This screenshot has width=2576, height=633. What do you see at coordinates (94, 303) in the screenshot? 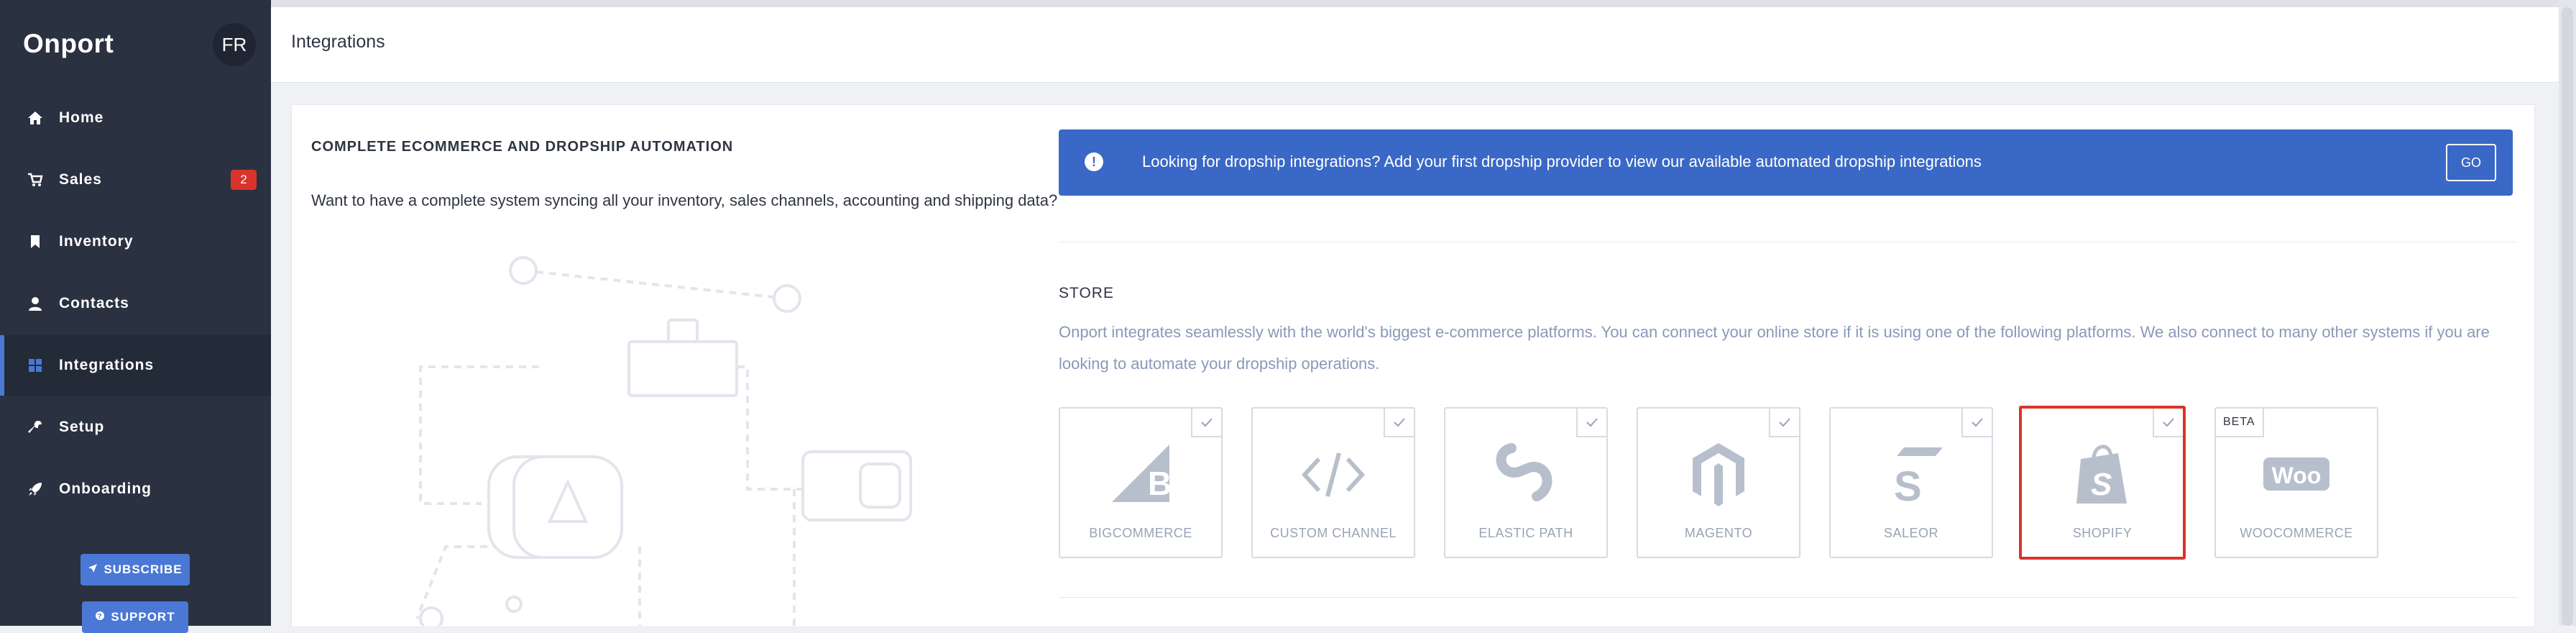
I see `sidebar-item-label: Contacts` at bounding box center [94, 303].